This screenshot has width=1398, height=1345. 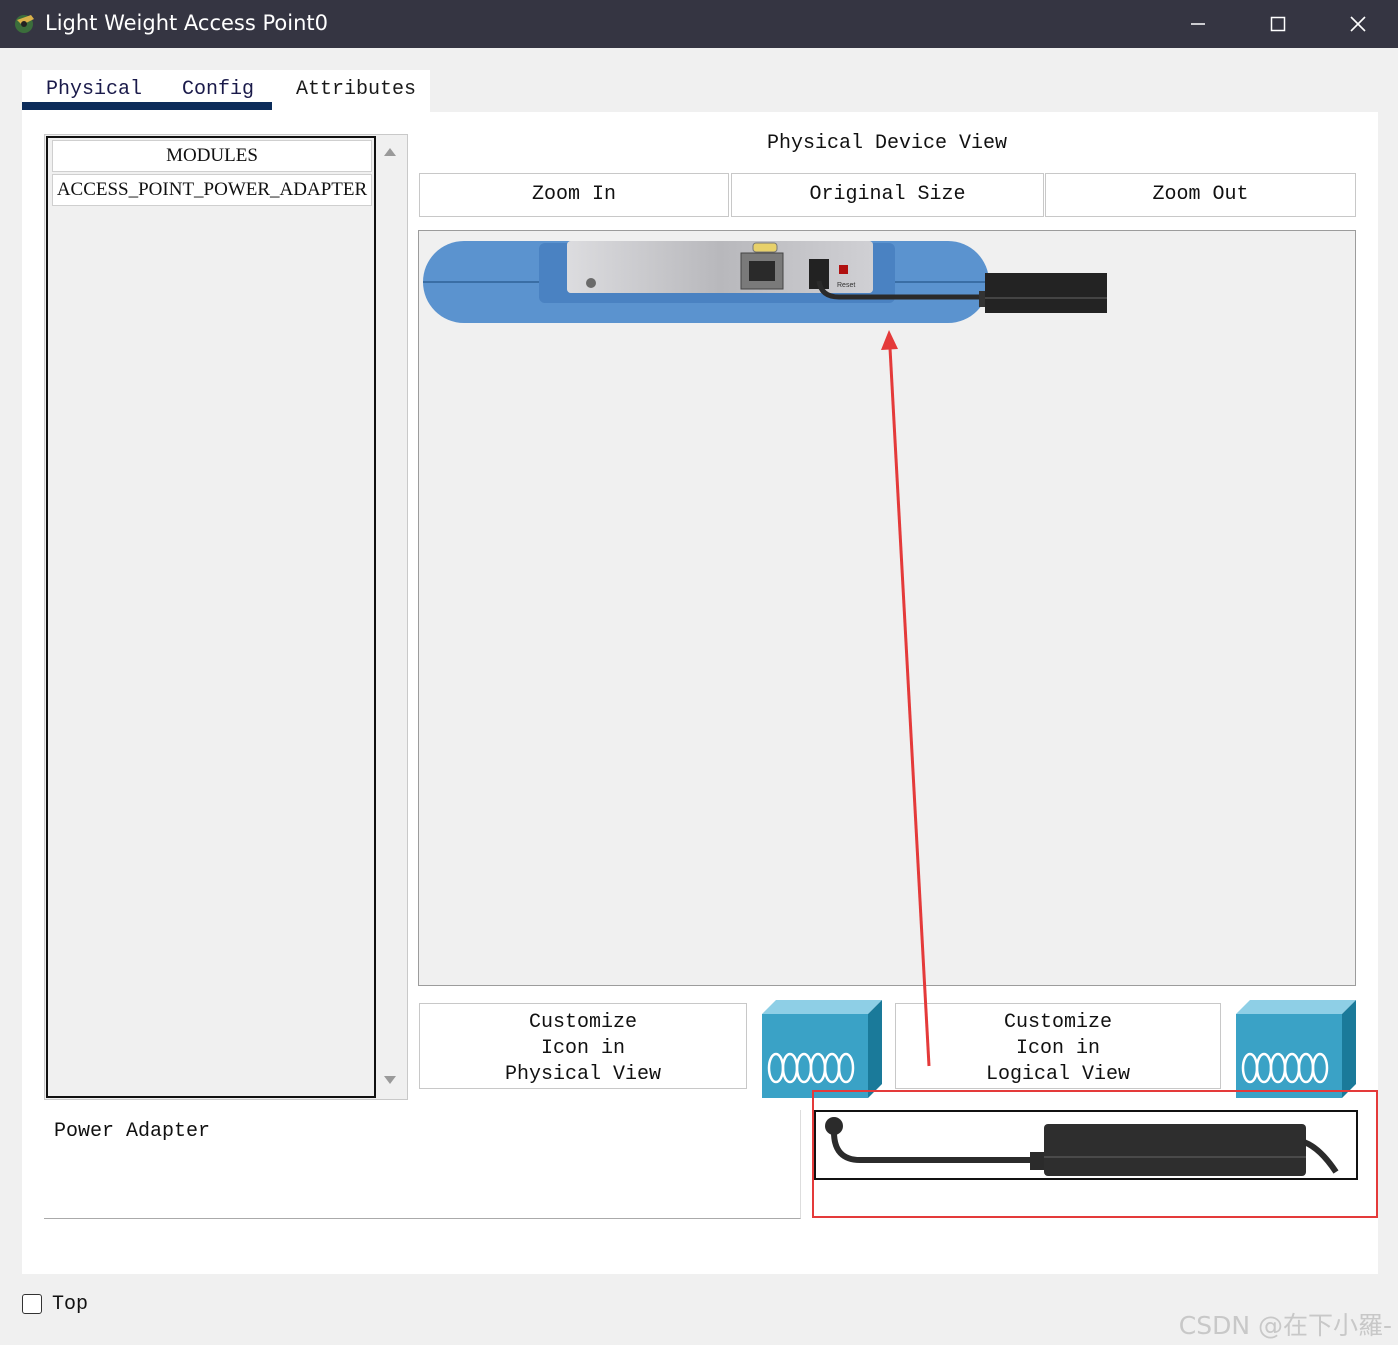 I want to click on customize-logical-line-3: Logical View, so click(x=1058, y=1074).